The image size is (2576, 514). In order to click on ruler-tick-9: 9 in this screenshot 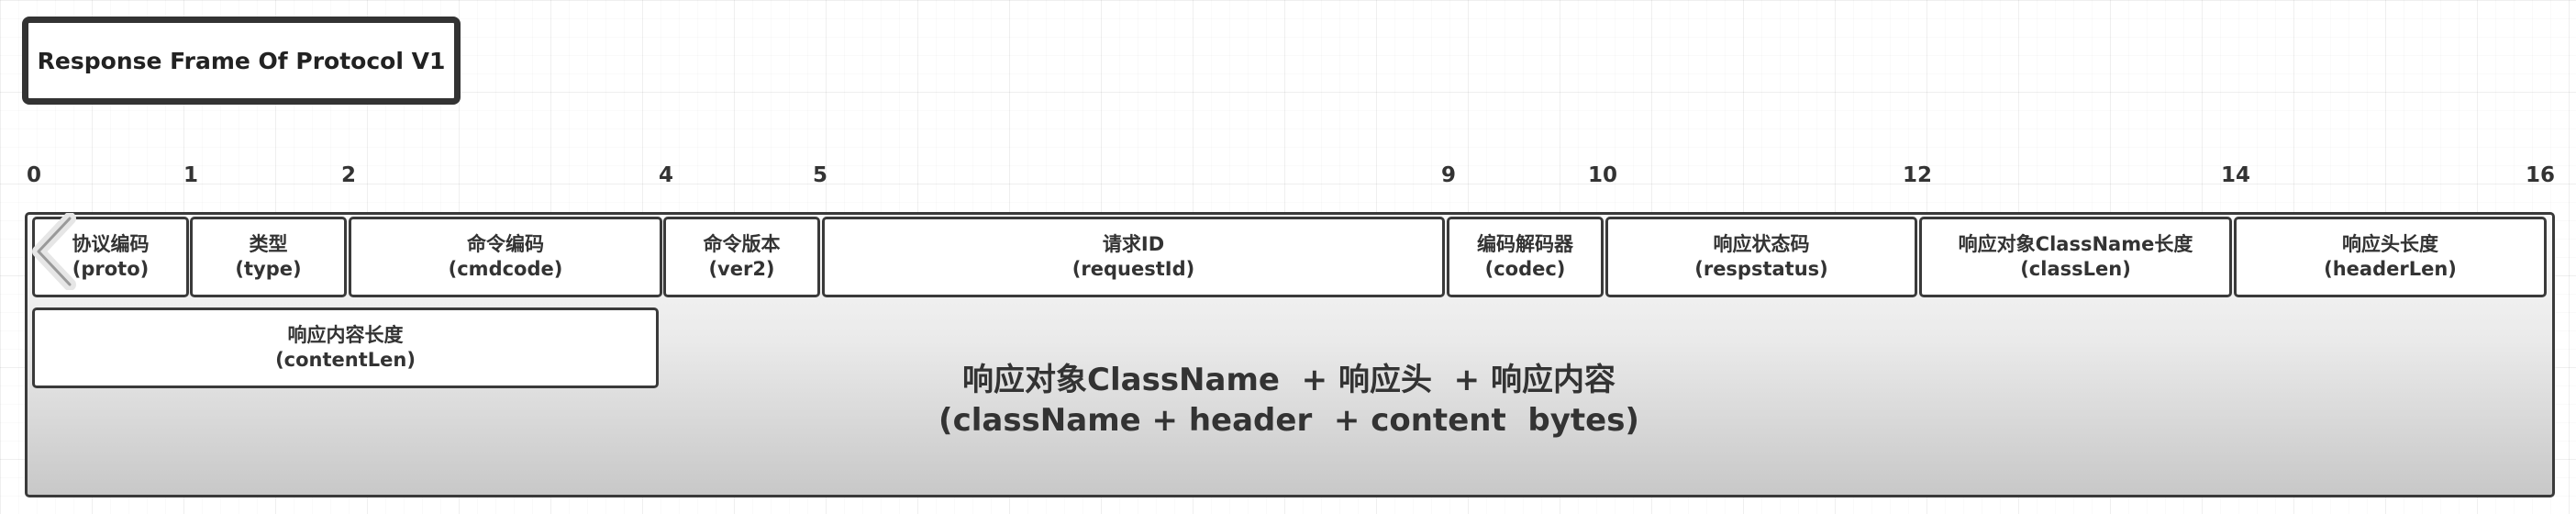, I will do `click(1448, 175)`.